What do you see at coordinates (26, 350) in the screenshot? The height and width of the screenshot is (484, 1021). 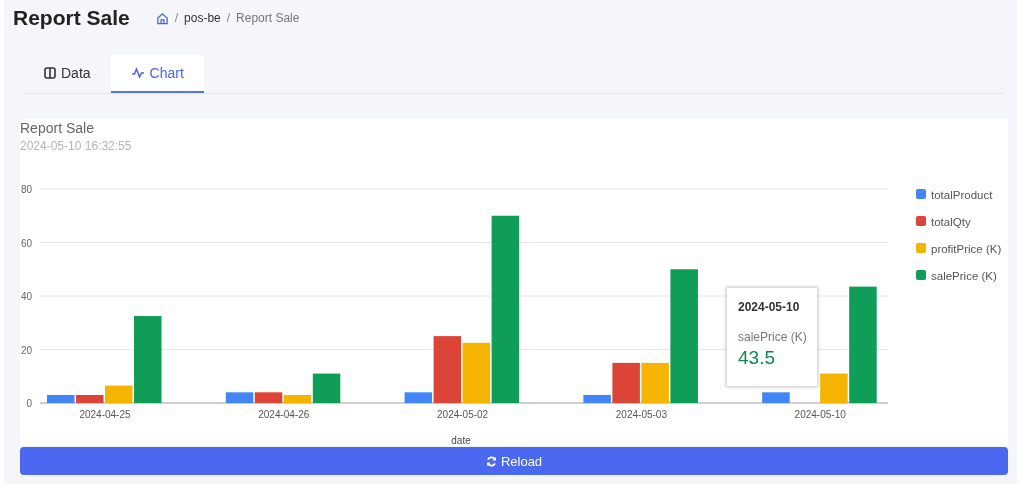 I see `axis-tick-label: 20` at bounding box center [26, 350].